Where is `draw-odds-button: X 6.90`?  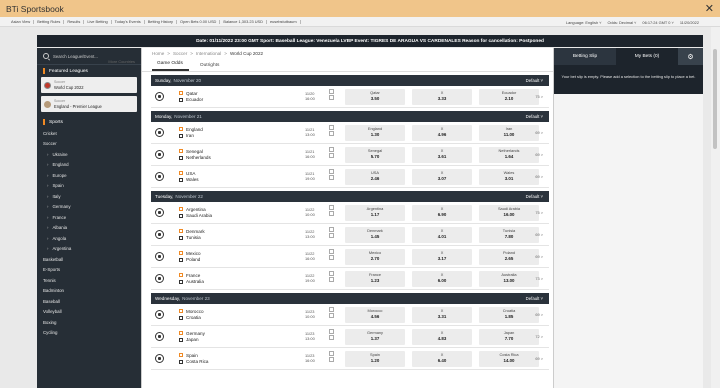
draw-odds-button: X 6.90 is located at coordinates (442, 213).